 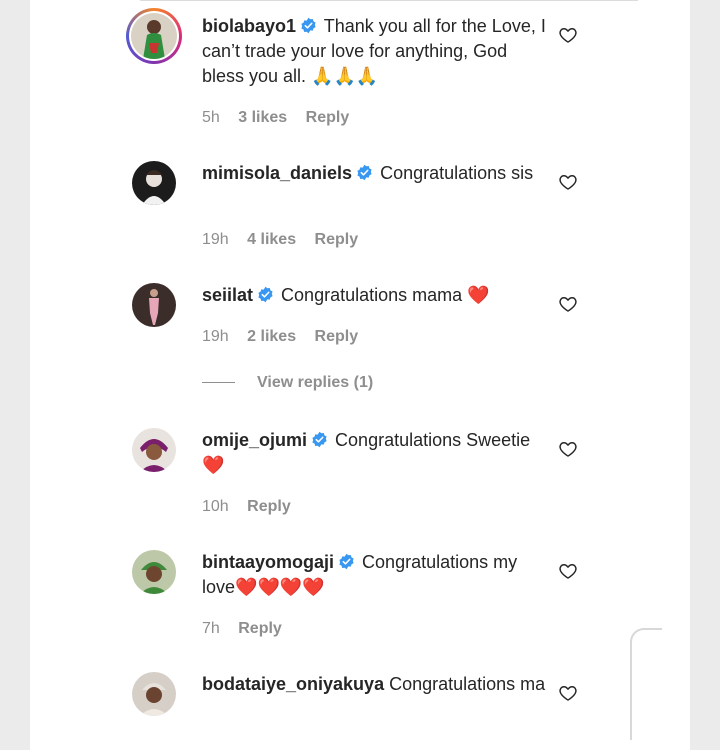 What do you see at coordinates (249, 26) in the screenshot?
I see `username: biolabayo1` at bounding box center [249, 26].